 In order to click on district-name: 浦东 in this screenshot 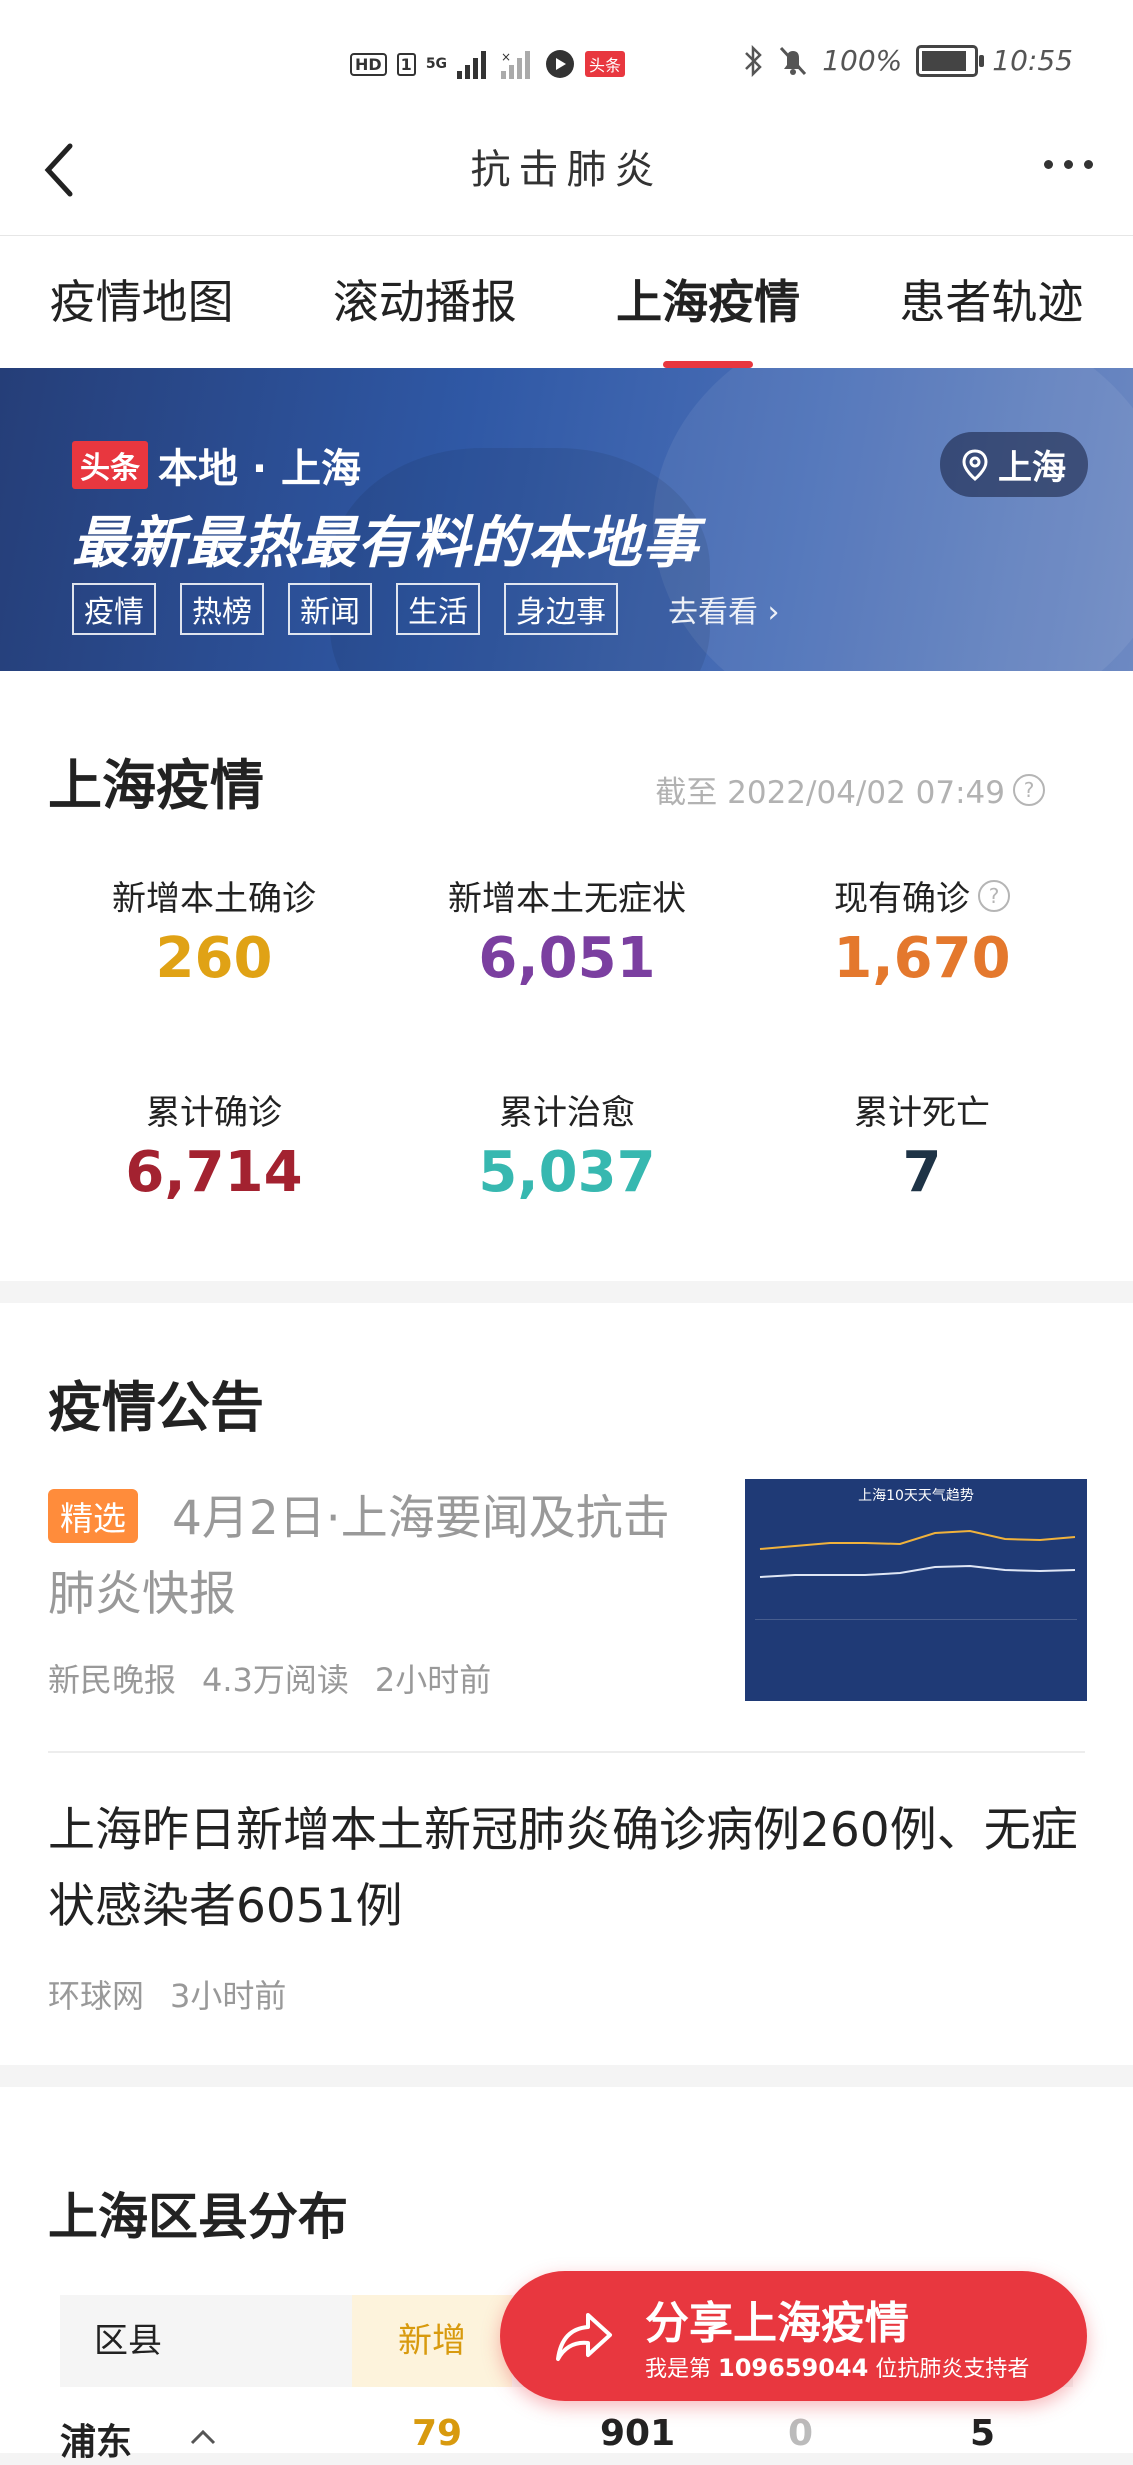, I will do `click(96, 2442)`.